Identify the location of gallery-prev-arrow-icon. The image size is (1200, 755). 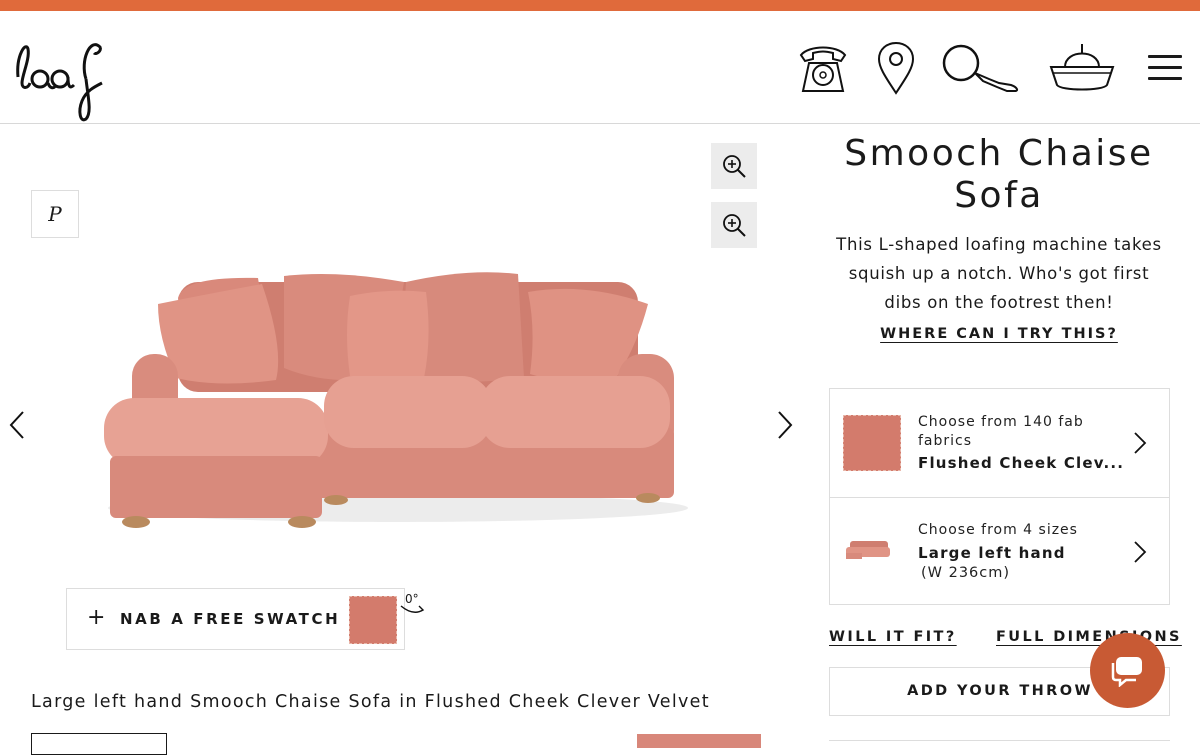
(17, 425).